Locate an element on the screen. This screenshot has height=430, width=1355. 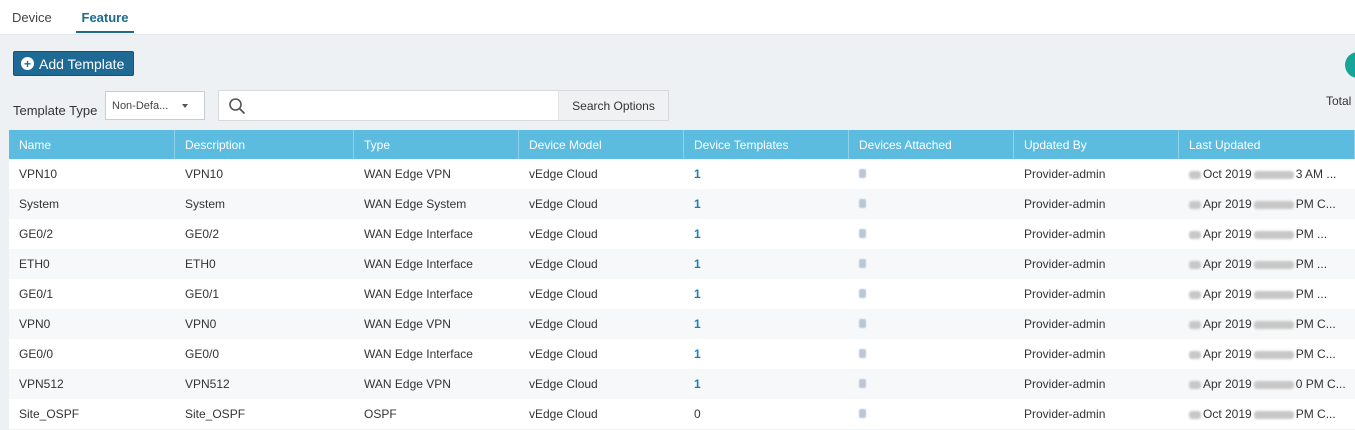
cell-type: WAN Edge Interface is located at coordinates (418, 234).